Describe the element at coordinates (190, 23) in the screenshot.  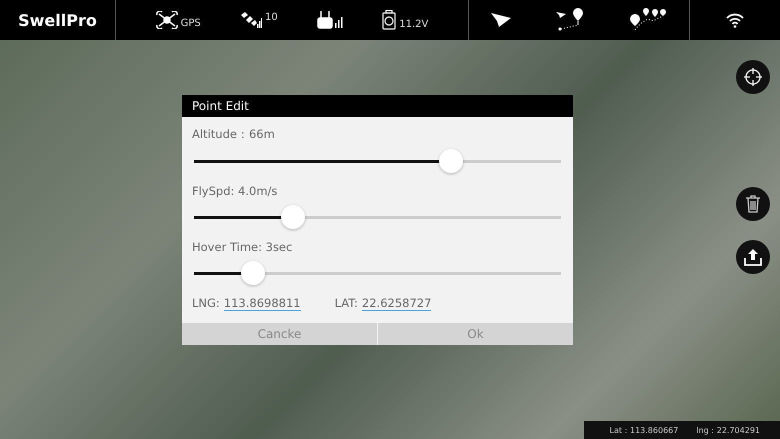
I see `status-text: GPS` at that location.